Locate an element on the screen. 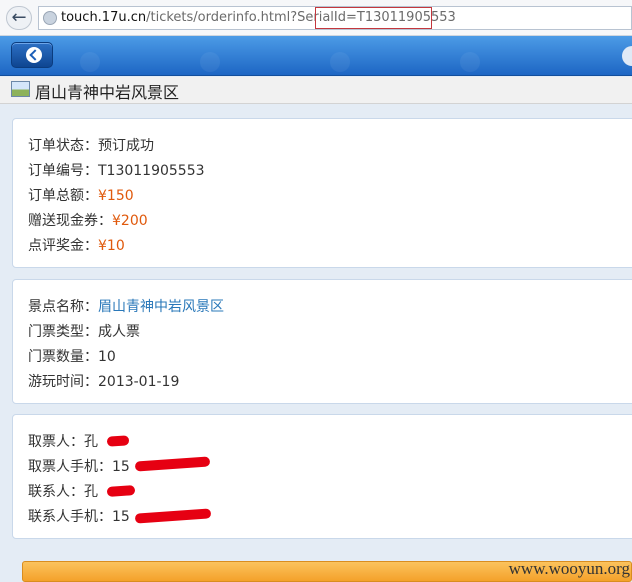 This screenshot has height=582, width=632. ticket-type: 成人票 is located at coordinates (119, 332).